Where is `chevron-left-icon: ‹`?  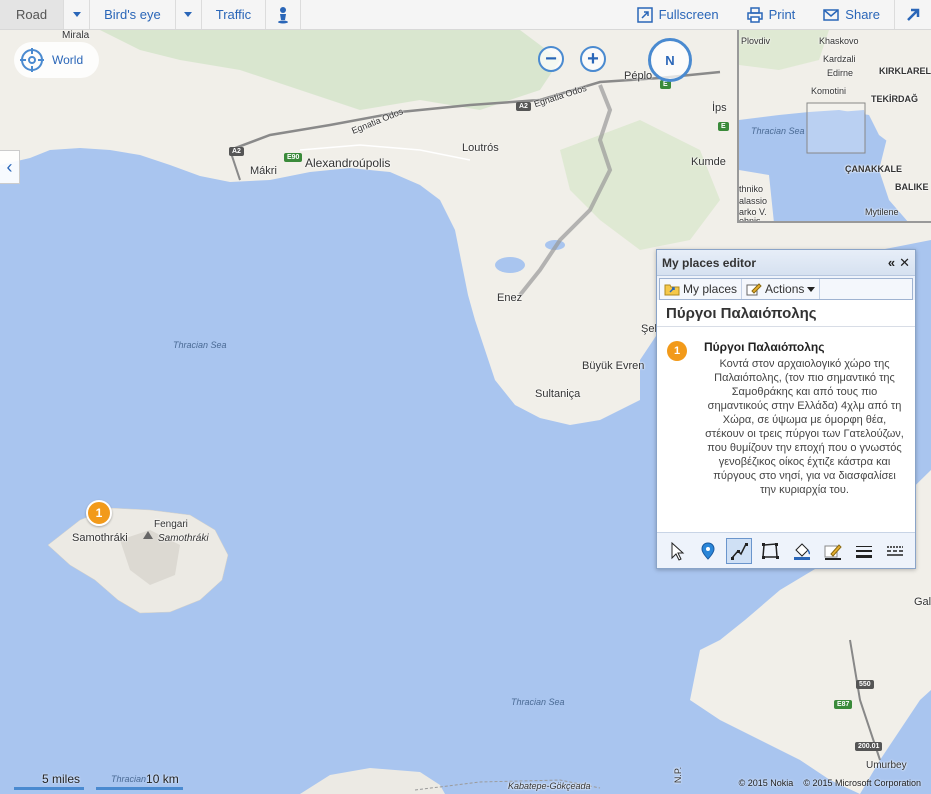
chevron-left-icon: ‹ is located at coordinates (9, 166).